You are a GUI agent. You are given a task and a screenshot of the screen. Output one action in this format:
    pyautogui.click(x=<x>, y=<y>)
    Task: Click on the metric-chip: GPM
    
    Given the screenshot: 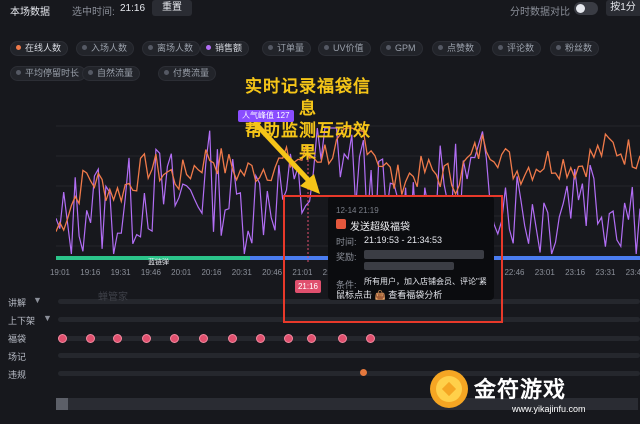 What is the action you would take?
    pyautogui.click(x=401, y=48)
    